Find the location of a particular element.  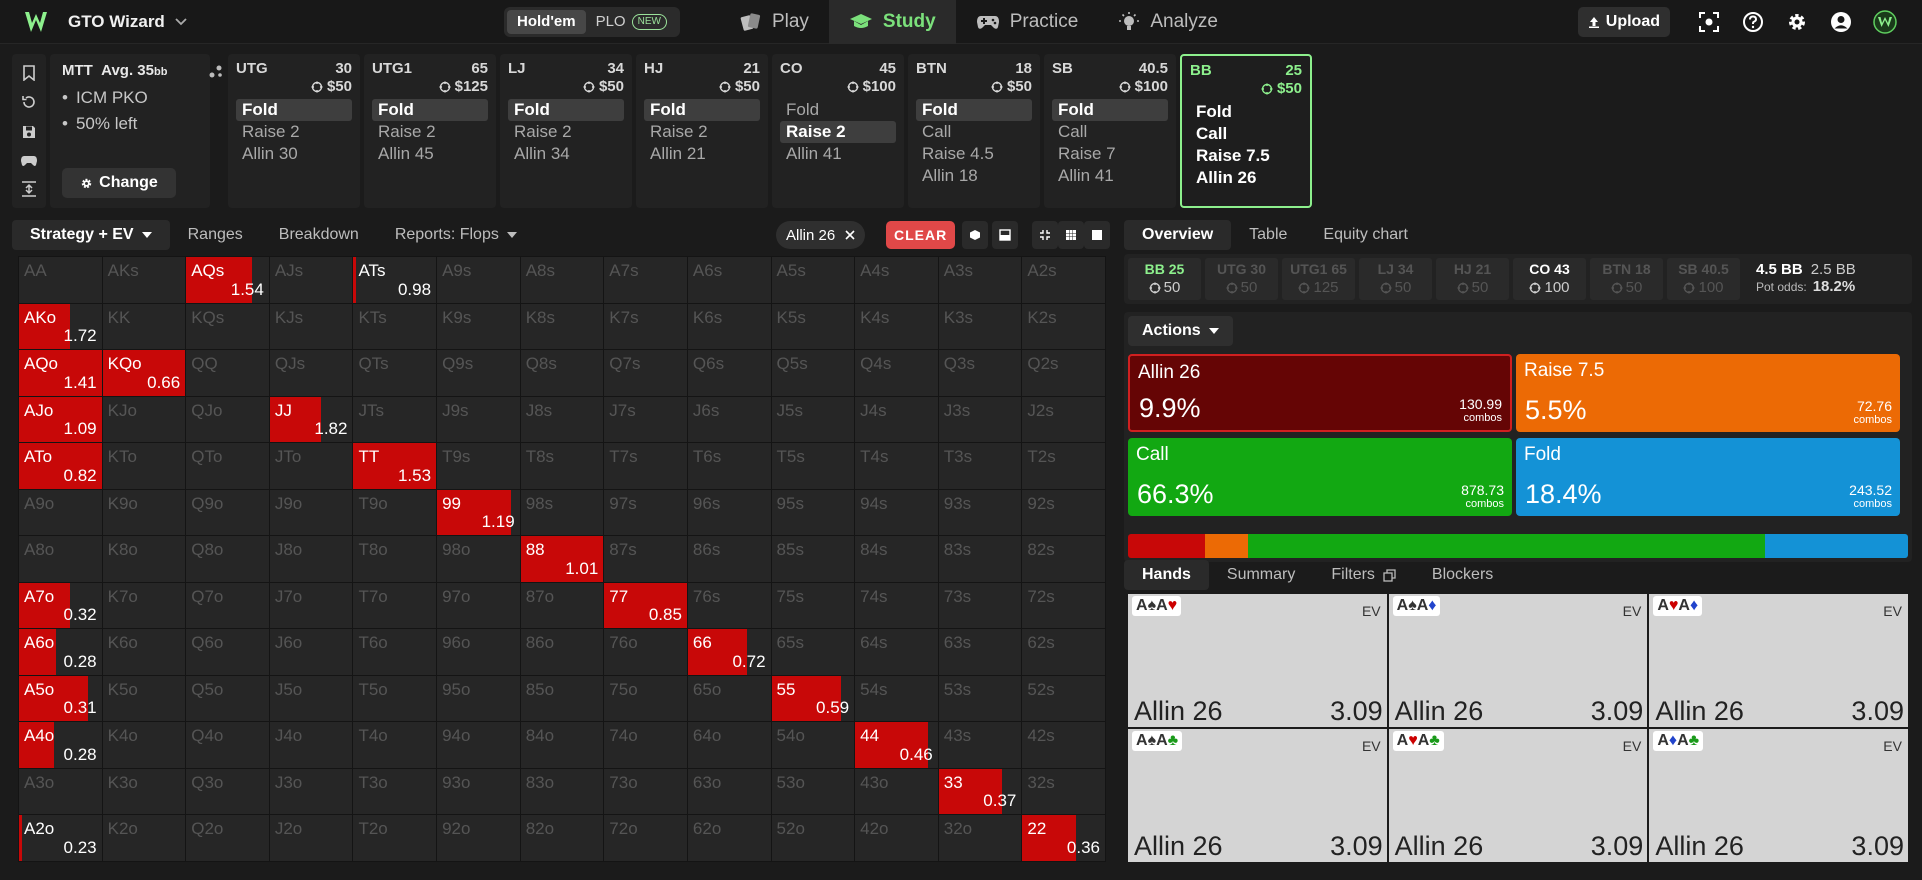

bookmark-icon is located at coordinates (29, 72).